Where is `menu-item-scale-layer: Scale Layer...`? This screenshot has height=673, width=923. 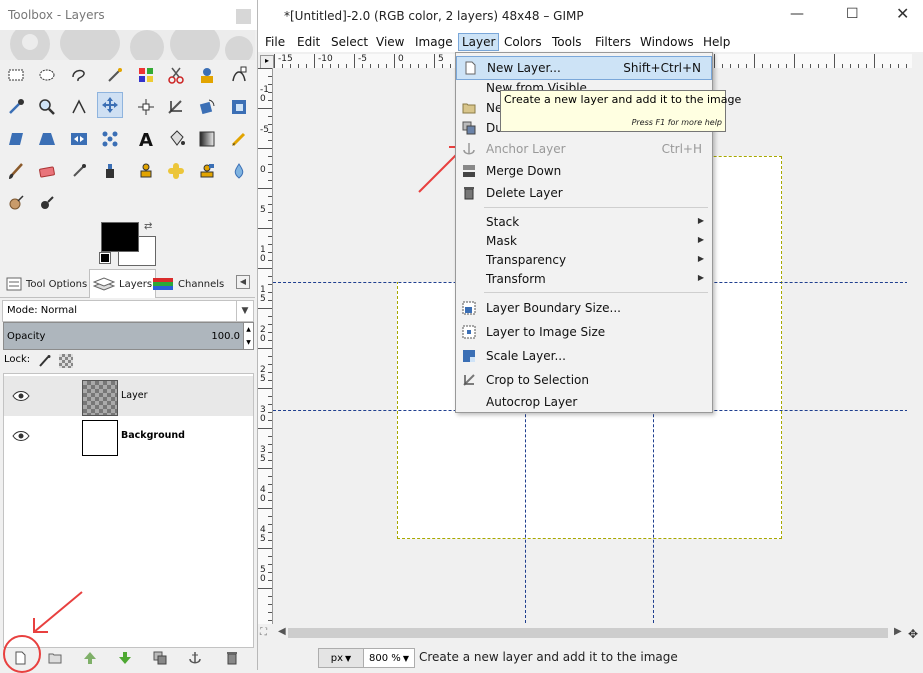 menu-item-scale-layer: Scale Layer... is located at coordinates (584, 356).